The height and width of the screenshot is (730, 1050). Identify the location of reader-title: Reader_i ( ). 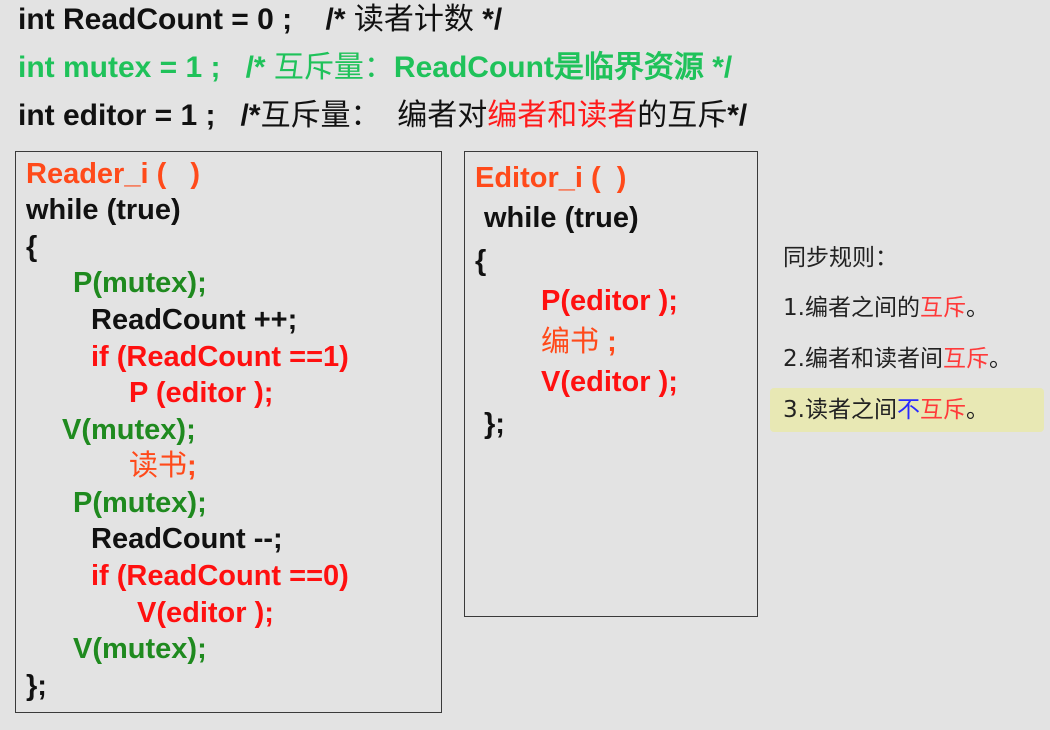
(113, 174).